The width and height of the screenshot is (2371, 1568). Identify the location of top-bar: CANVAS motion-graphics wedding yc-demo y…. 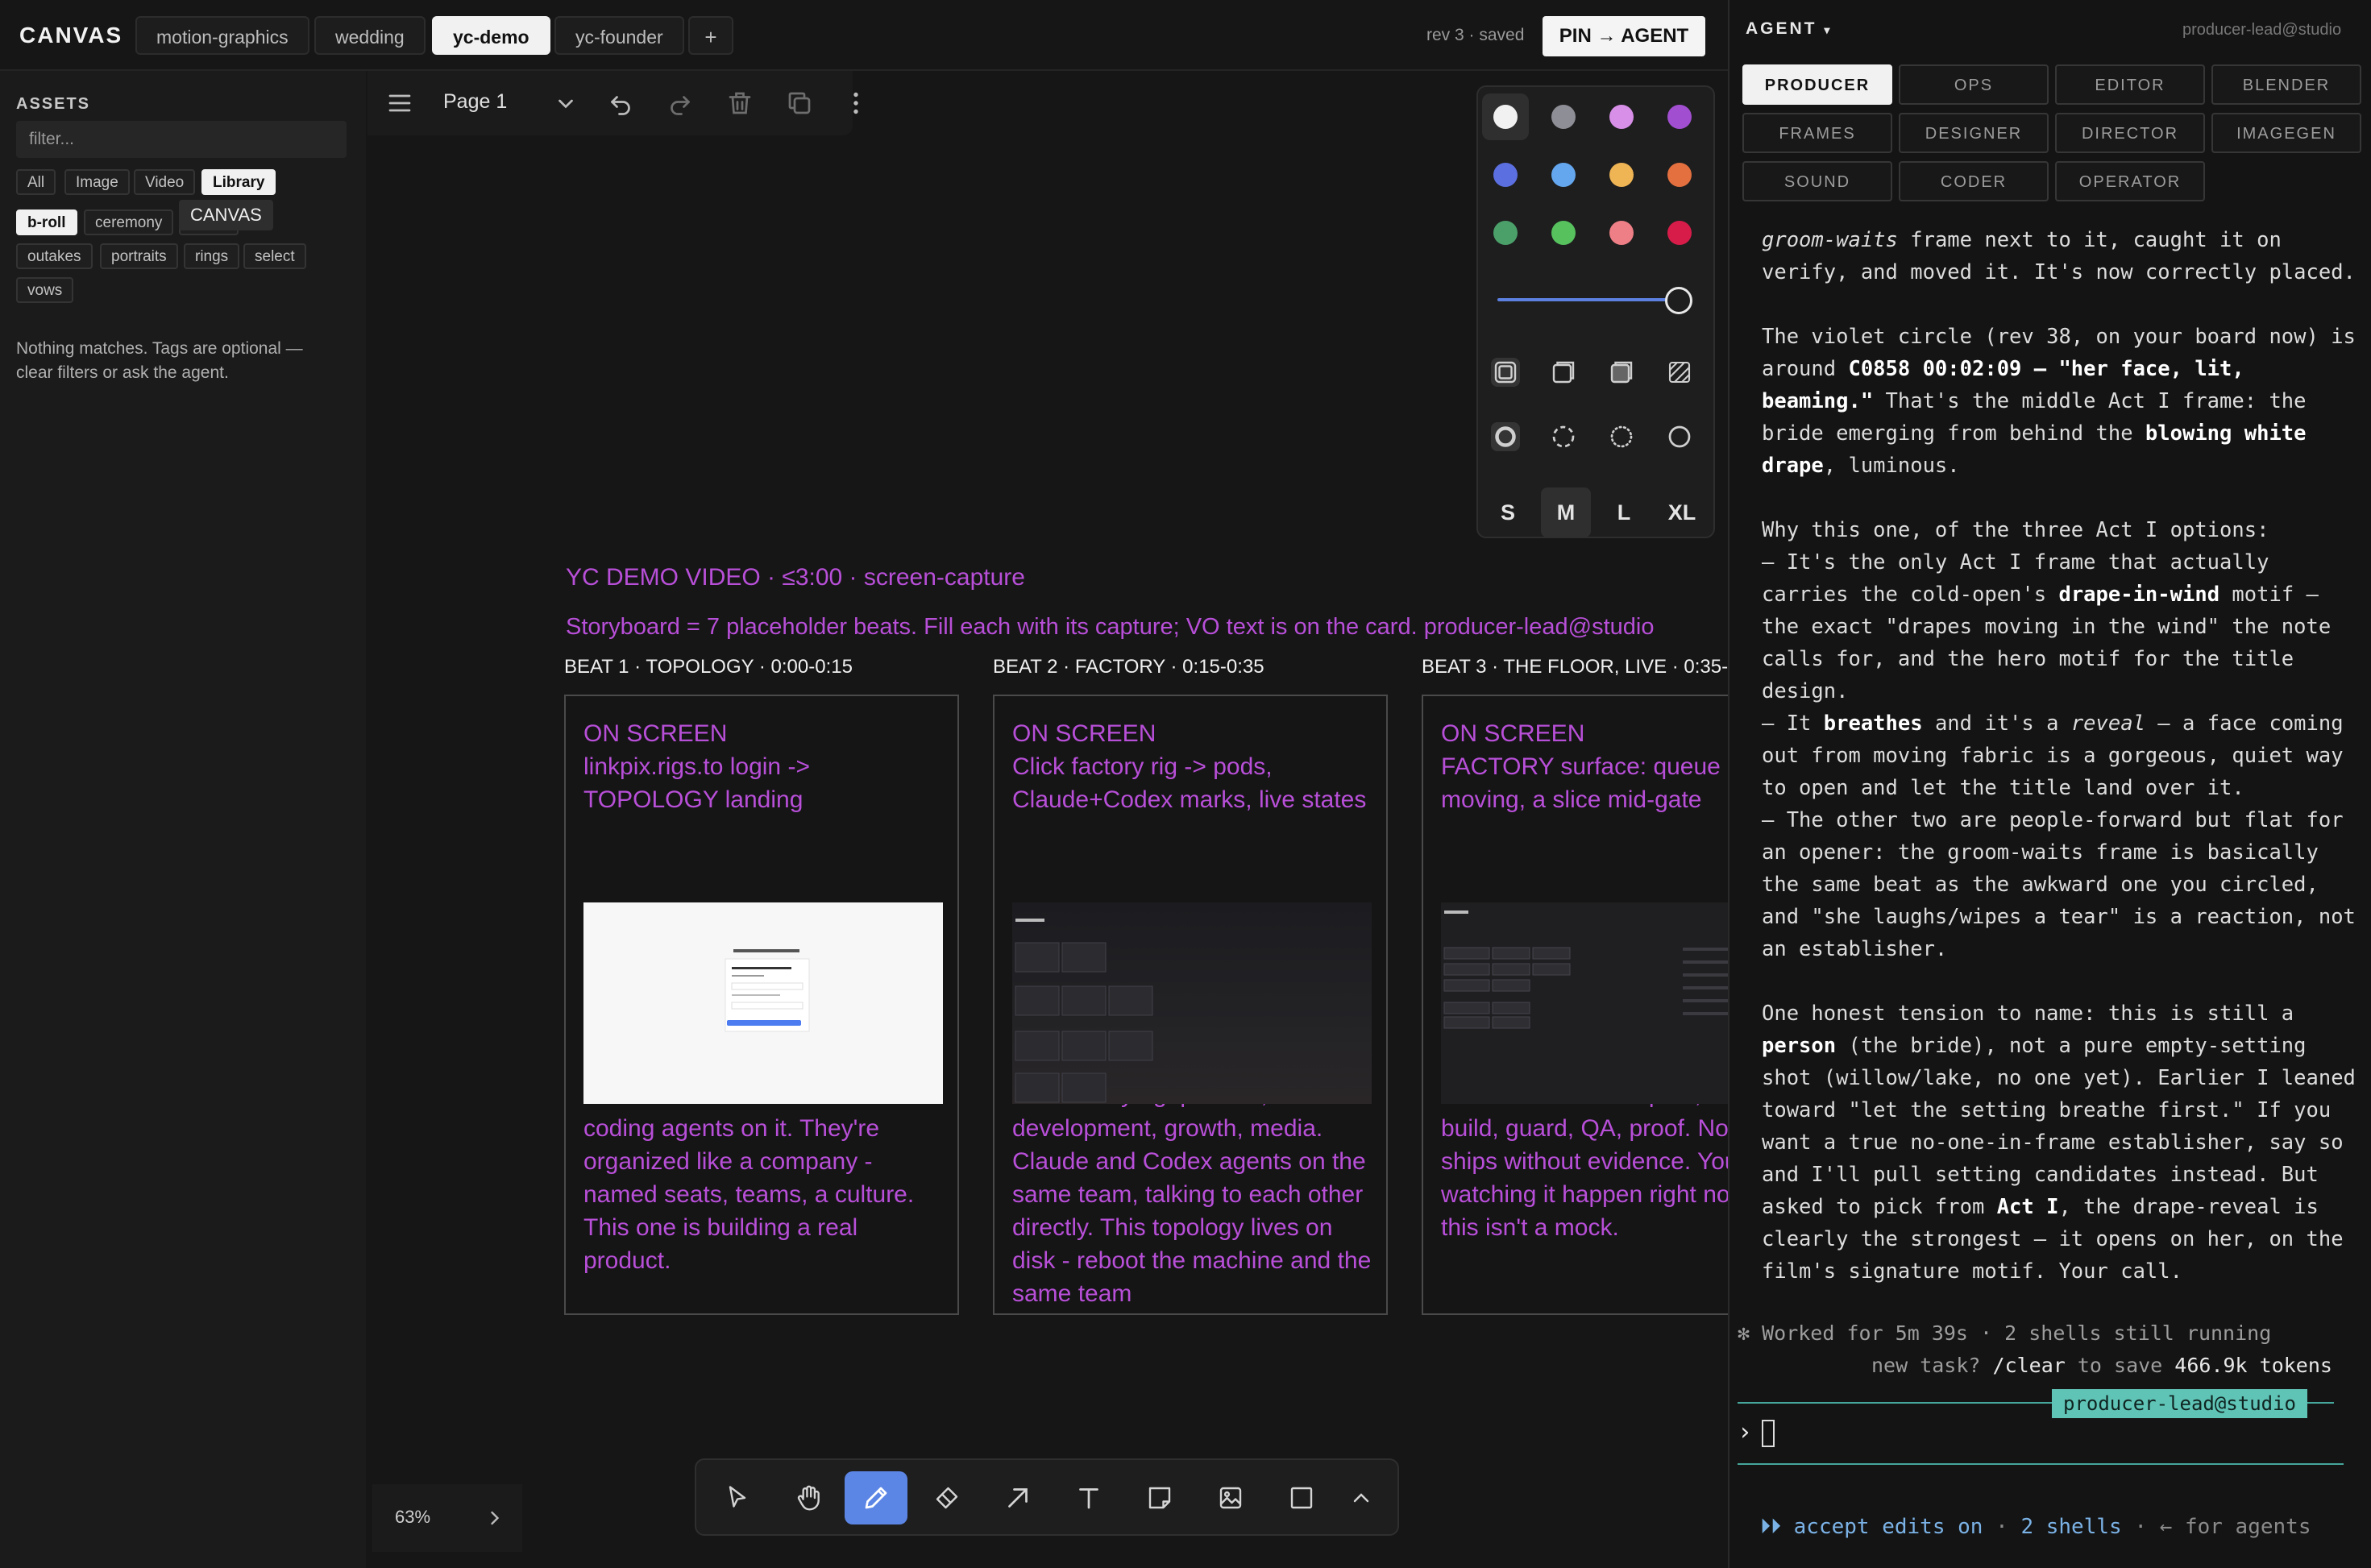
(864, 35).